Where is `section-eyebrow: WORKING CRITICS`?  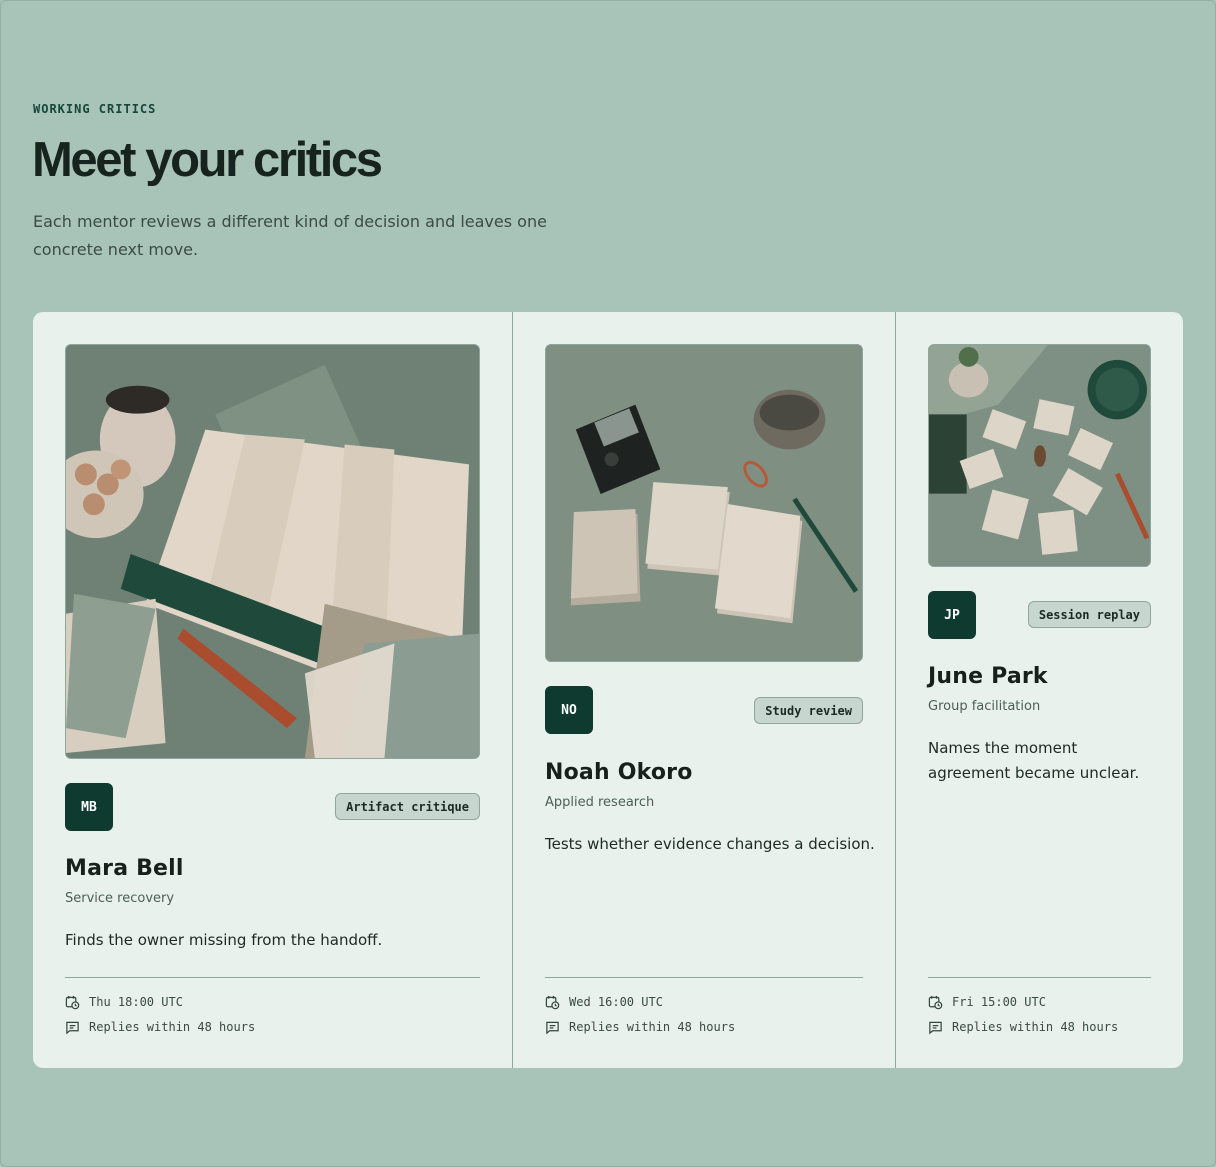 section-eyebrow: WORKING CRITICS is located at coordinates (95, 109).